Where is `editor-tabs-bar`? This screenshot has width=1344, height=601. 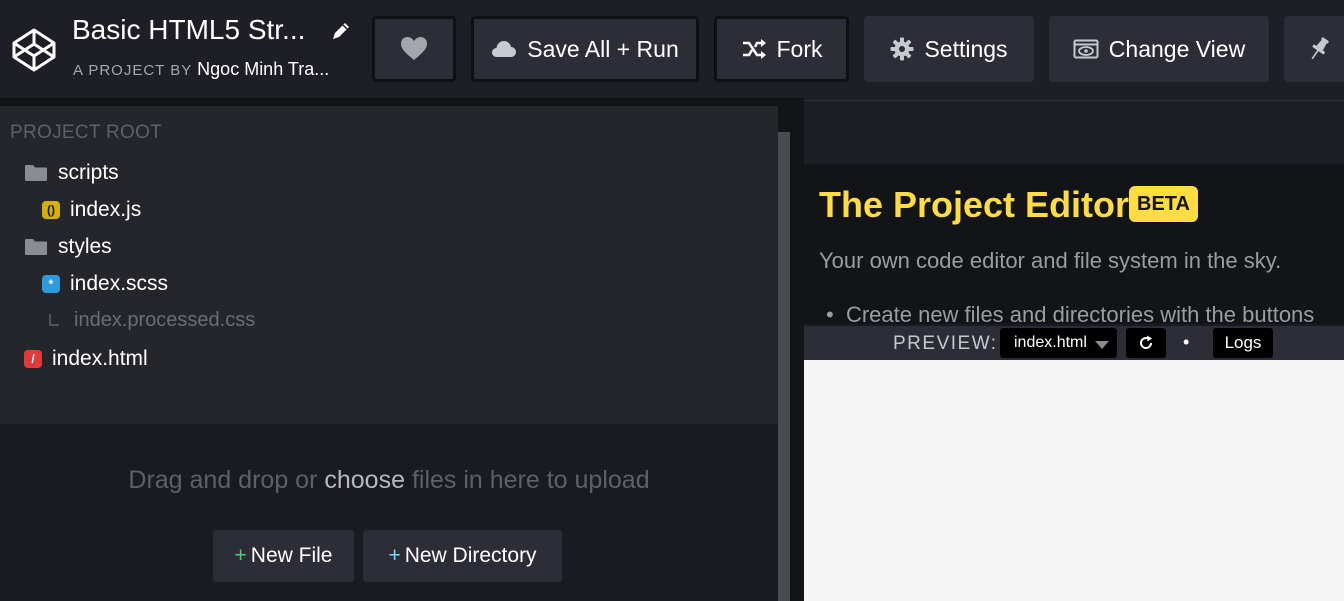 editor-tabs-bar is located at coordinates (1074, 132).